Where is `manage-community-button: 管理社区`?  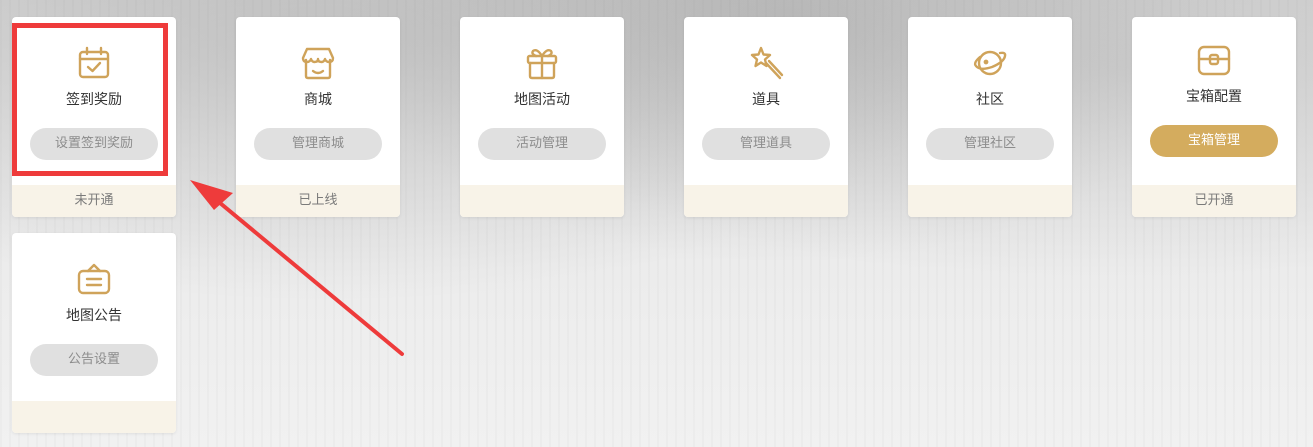 manage-community-button: 管理社区 is located at coordinates (990, 144).